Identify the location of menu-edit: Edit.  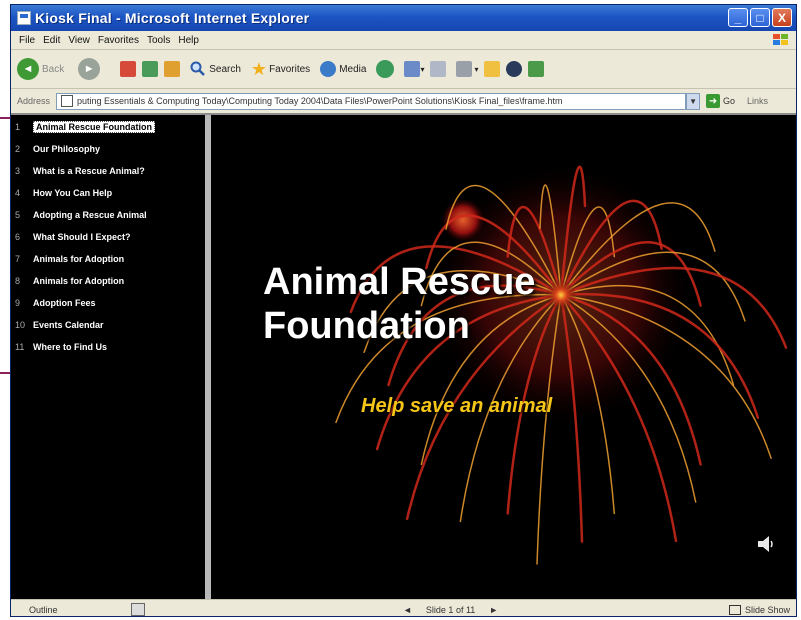
(51, 40).